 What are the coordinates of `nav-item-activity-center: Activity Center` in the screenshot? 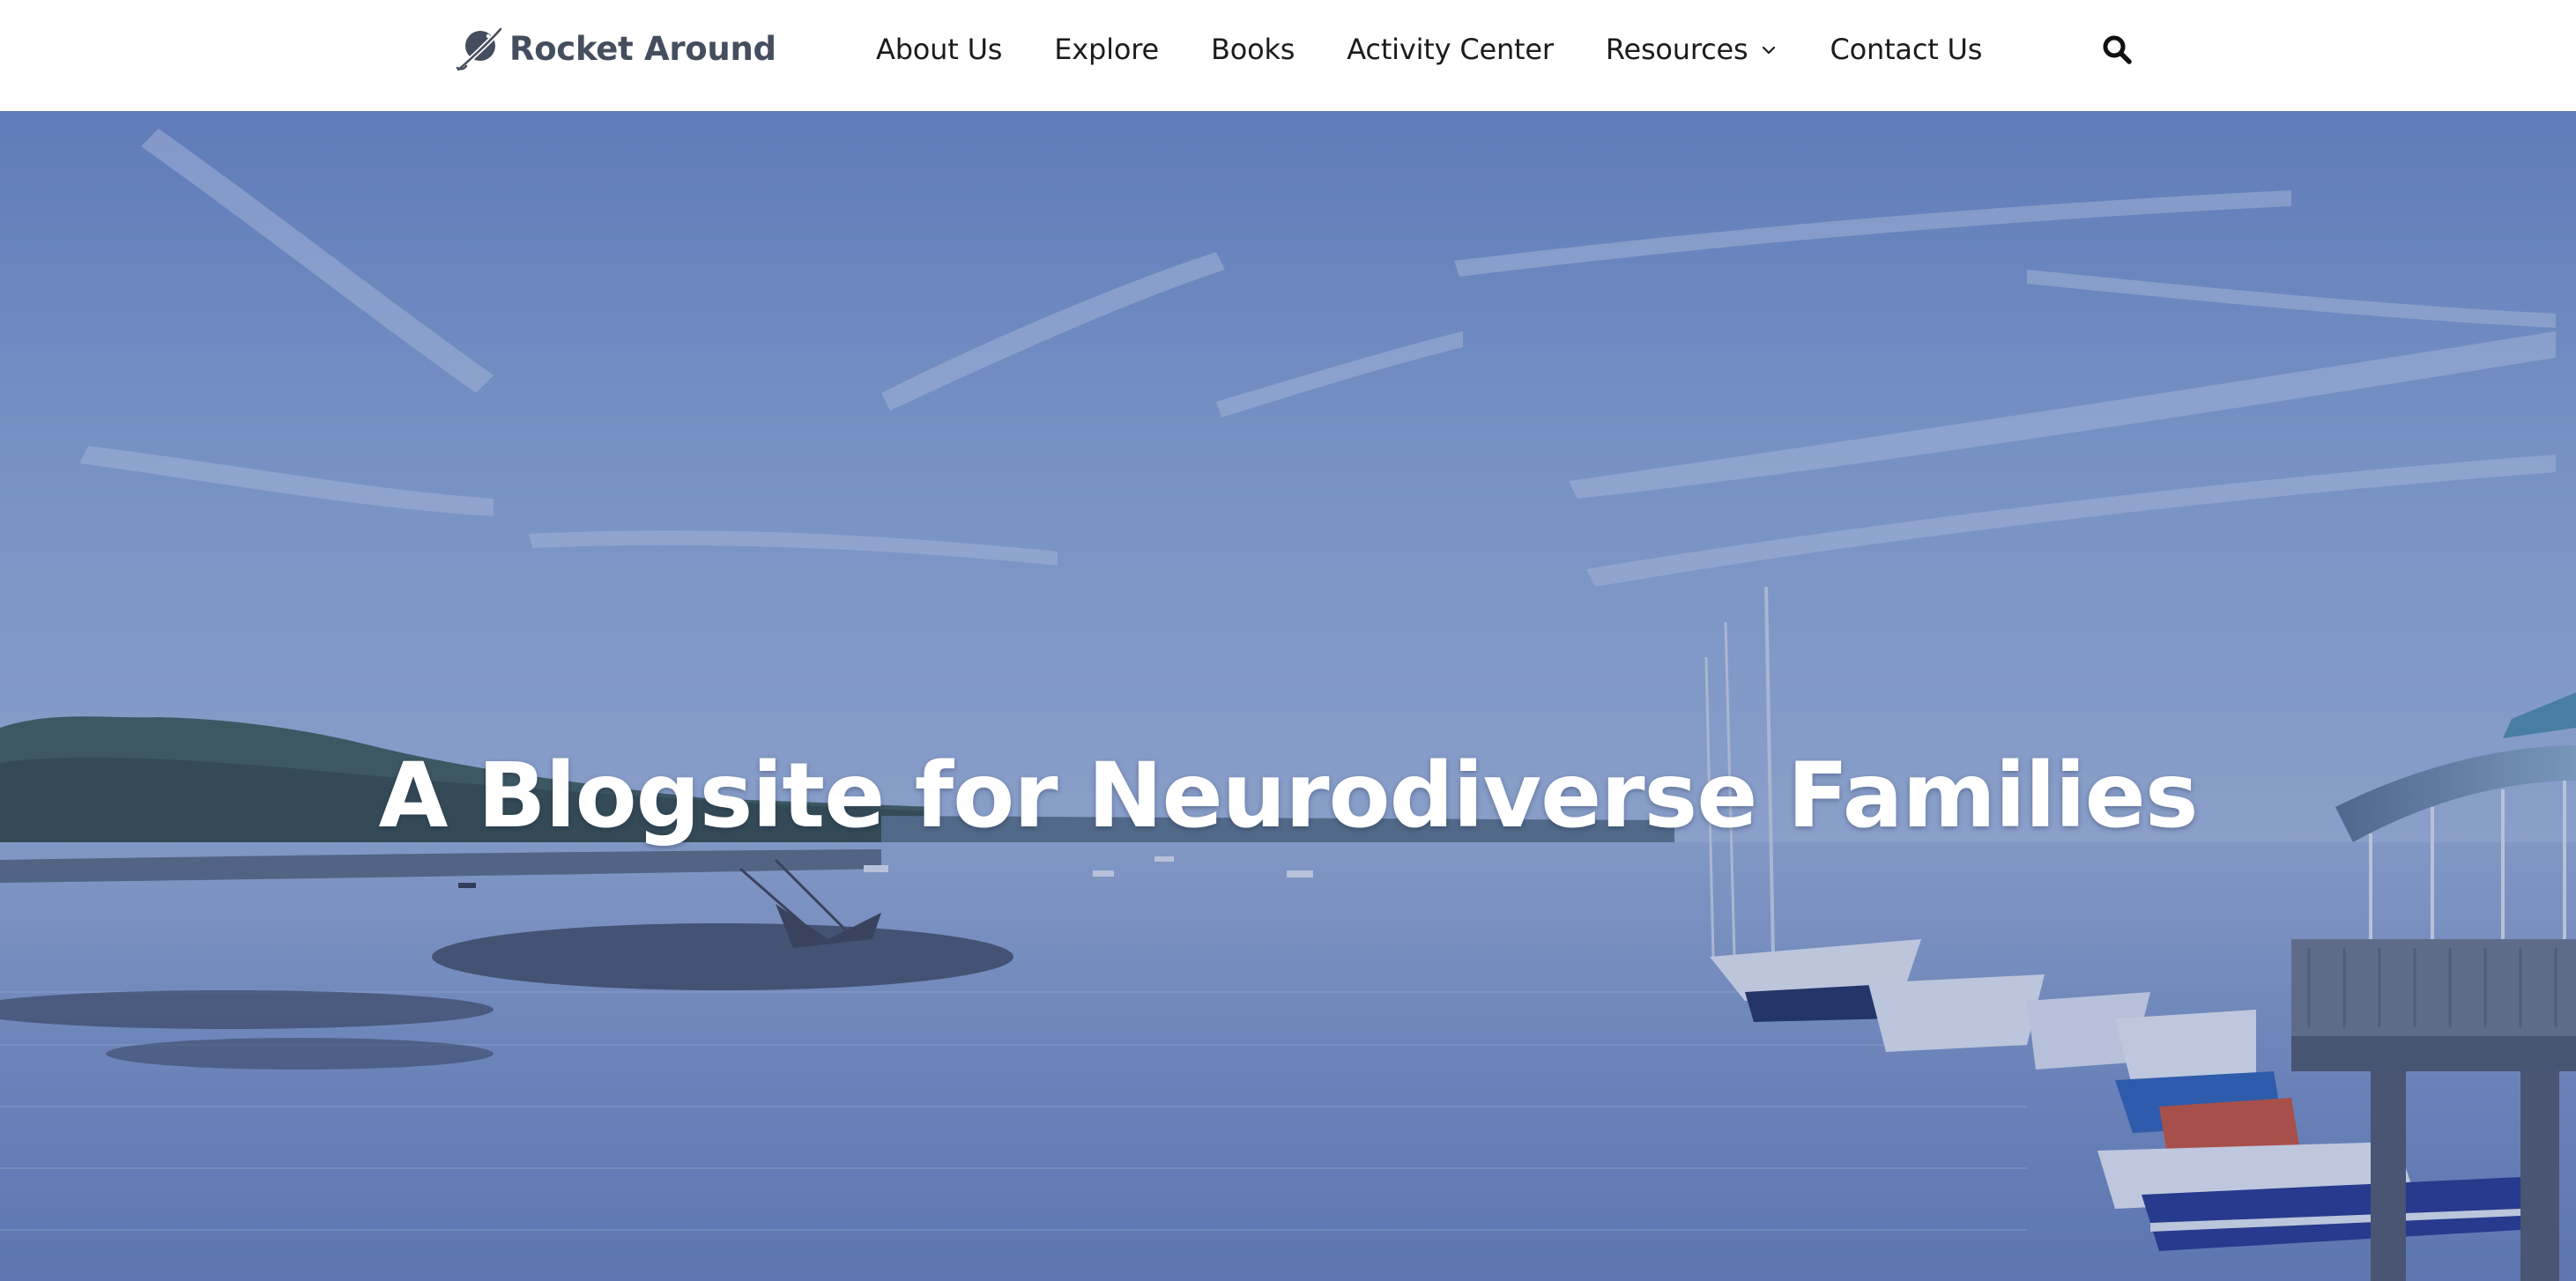 It's located at (1450, 49).